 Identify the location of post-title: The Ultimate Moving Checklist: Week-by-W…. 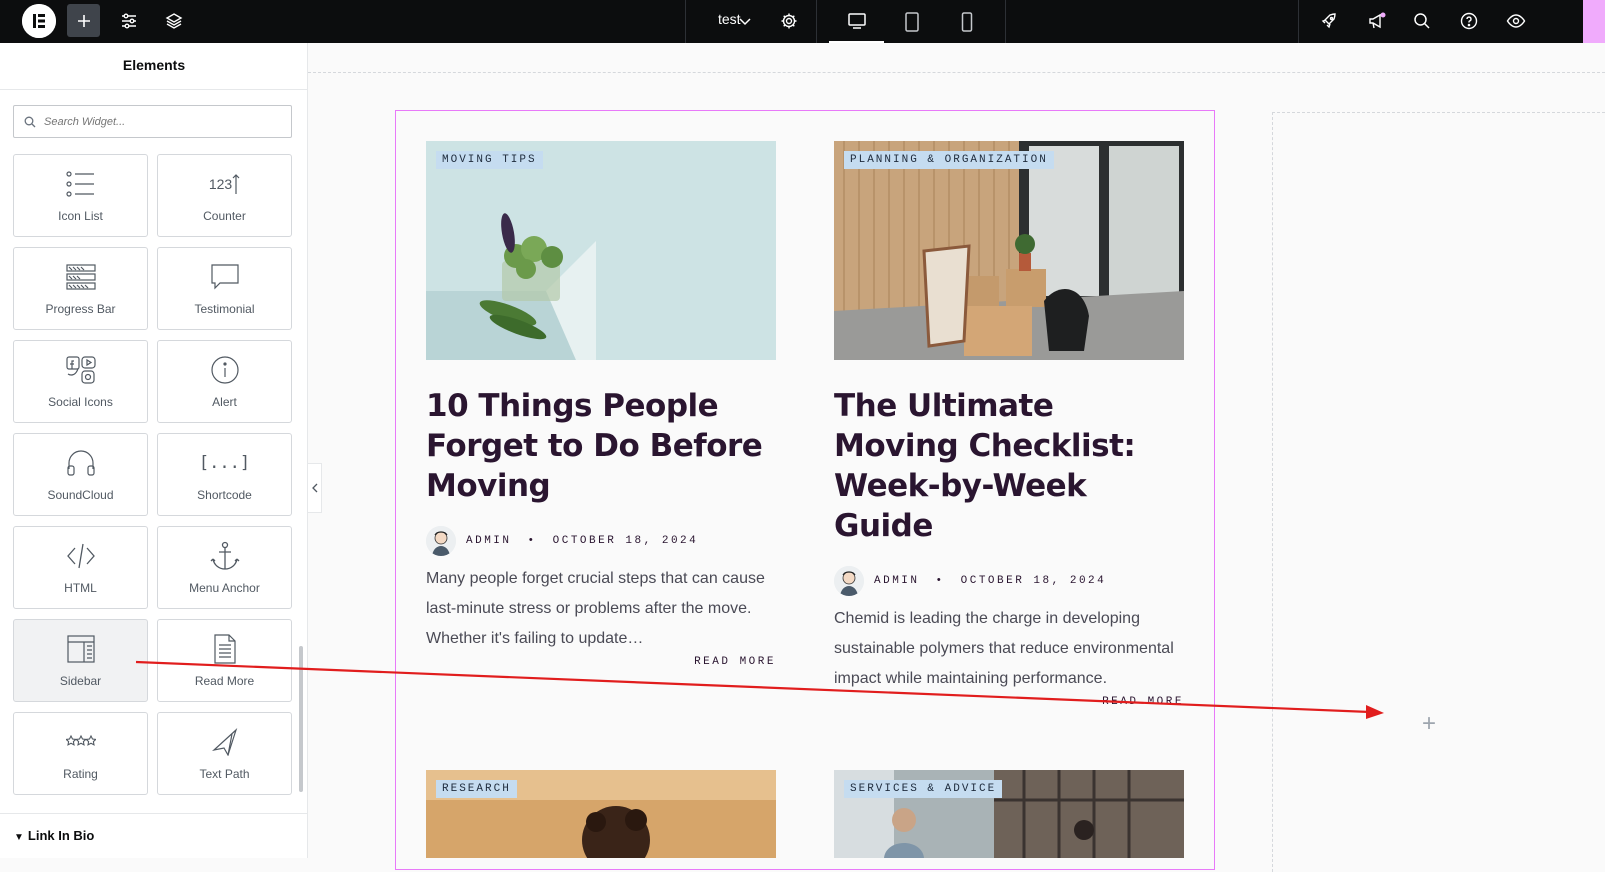
(1009, 466).